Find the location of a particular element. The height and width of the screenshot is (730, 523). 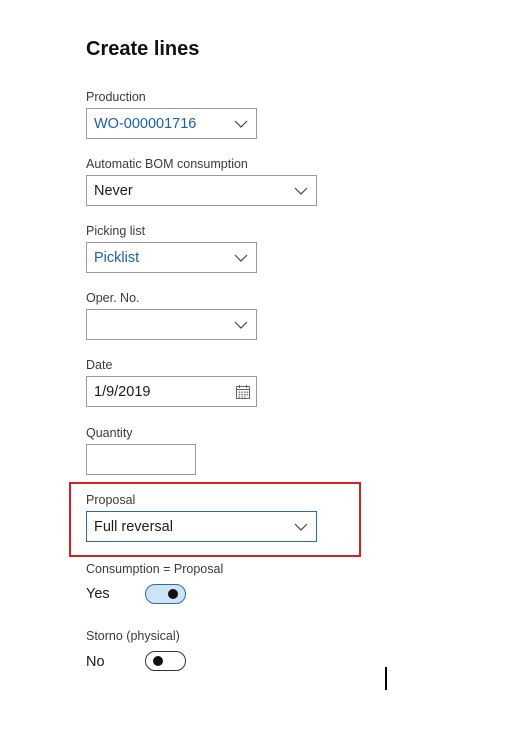

picking-list-value: Picklist is located at coordinates (117, 258).